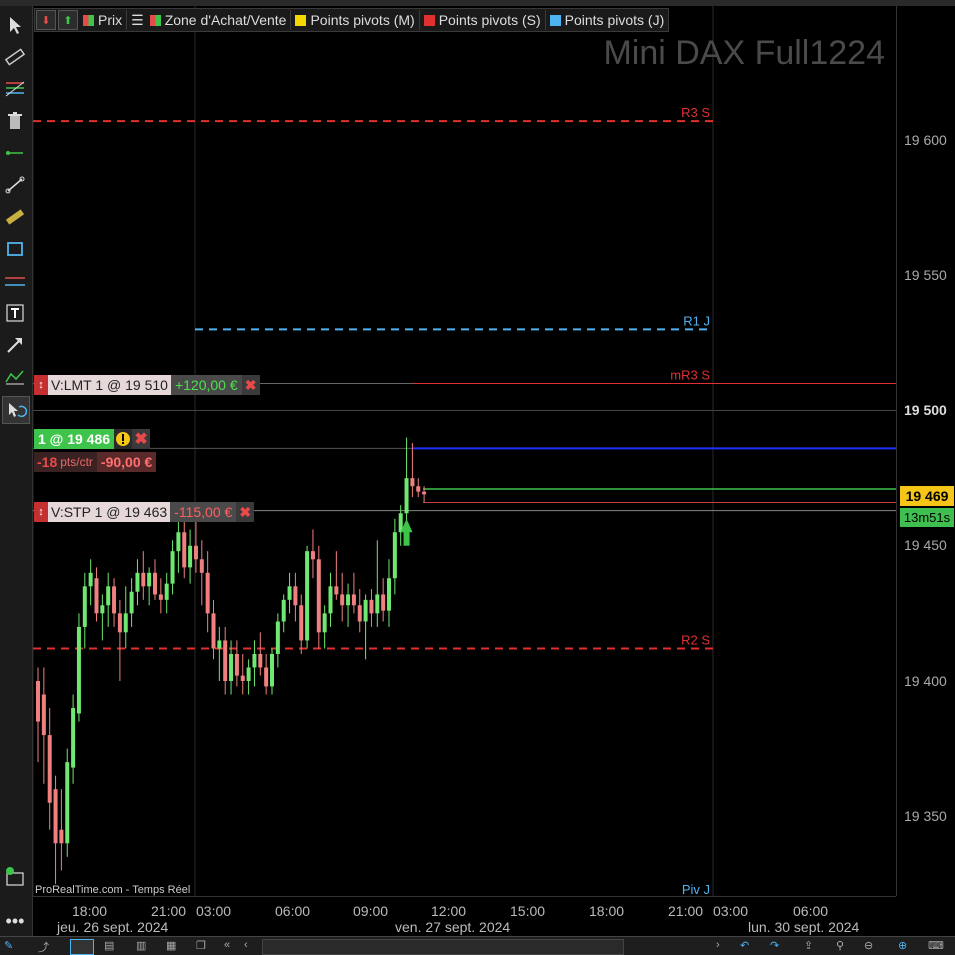 The height and width of the screenshot is (955, 955). Describe the element at coordinates (483, 20) in the screenshot. I see `legend-item-pivots-s: Points pivots (S)` at that location.